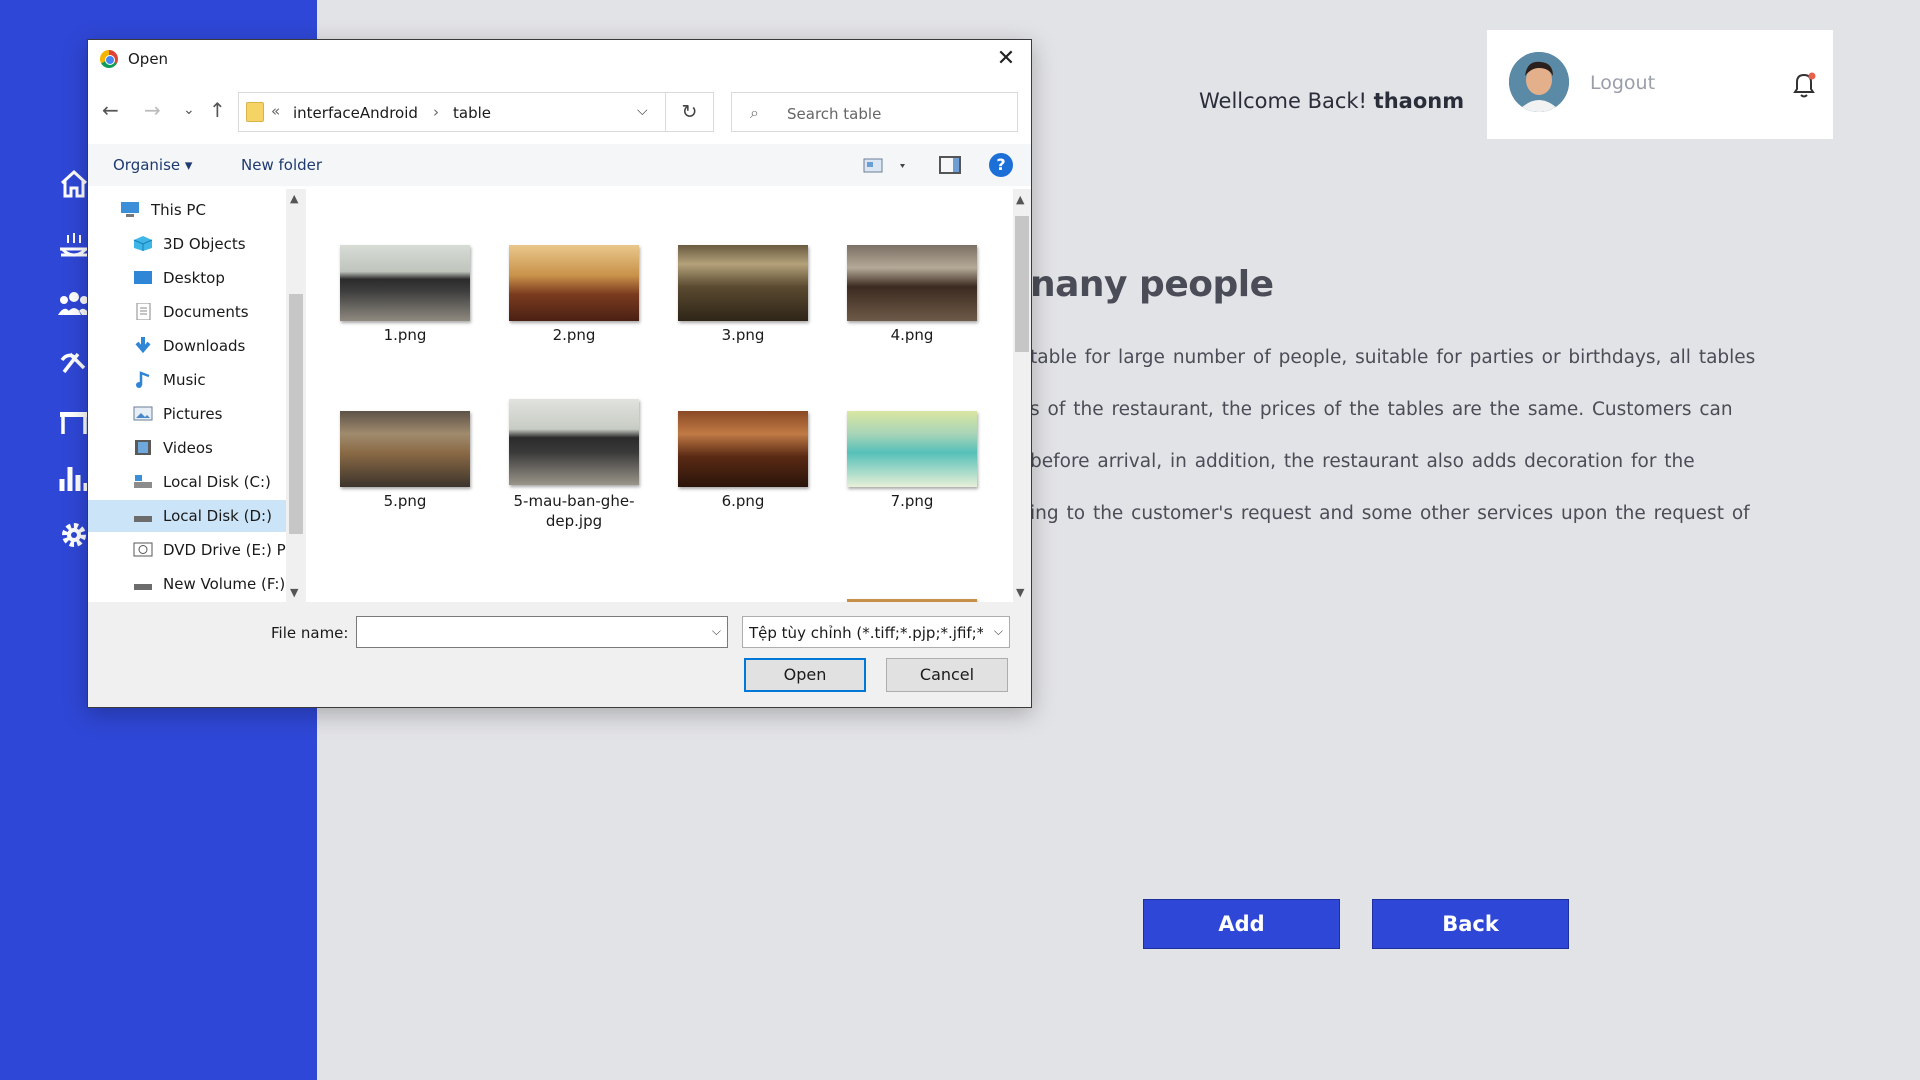  What do you see at coordinates (355, 113) in the screenshot?
I see `breadcrumb-interfaceandroid: interfaceAndroid` at bounding box center [355, 113].